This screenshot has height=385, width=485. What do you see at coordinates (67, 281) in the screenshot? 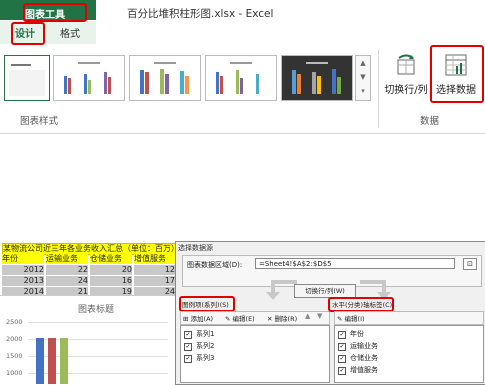
I see `table-cell: 24` at bounding box center [67, 281].